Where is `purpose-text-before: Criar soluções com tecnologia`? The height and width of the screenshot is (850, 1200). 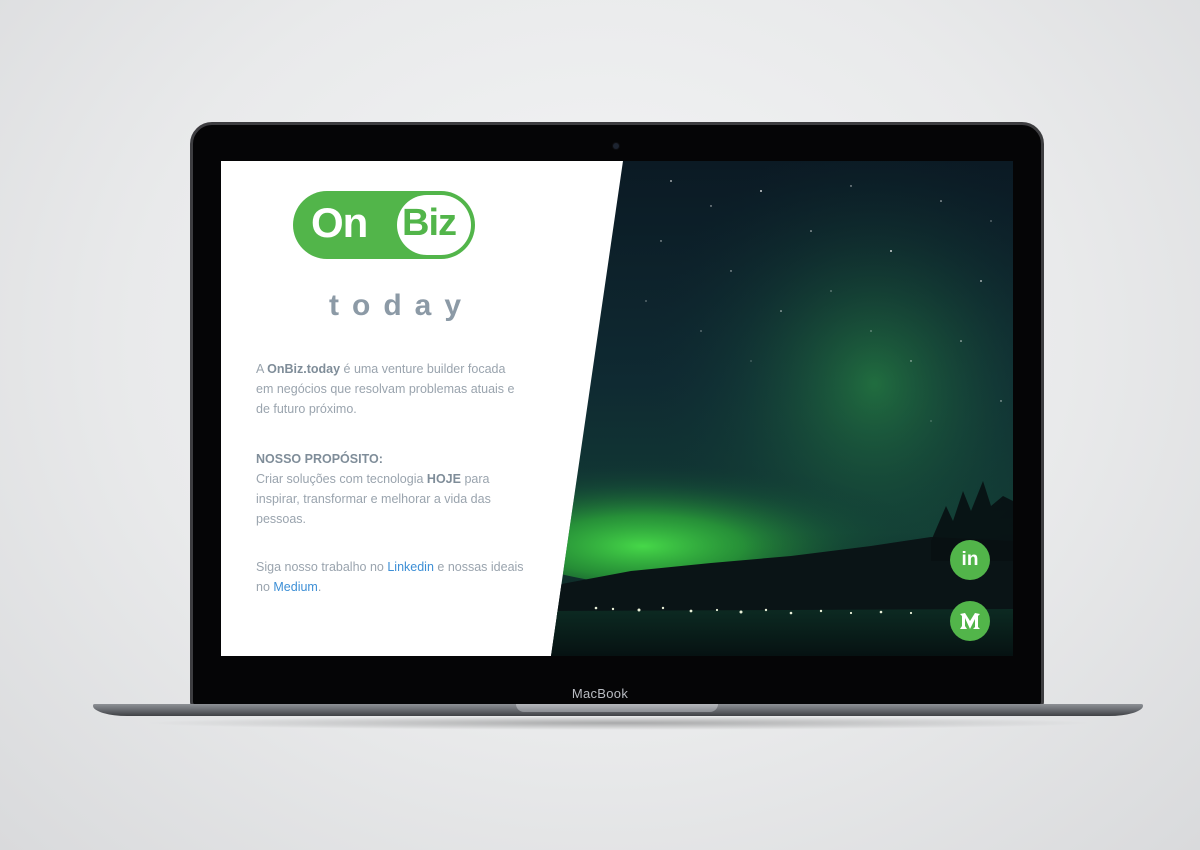
purpose-text-before: Criar soluções com tecnologia is located at coordinates (341, 479).